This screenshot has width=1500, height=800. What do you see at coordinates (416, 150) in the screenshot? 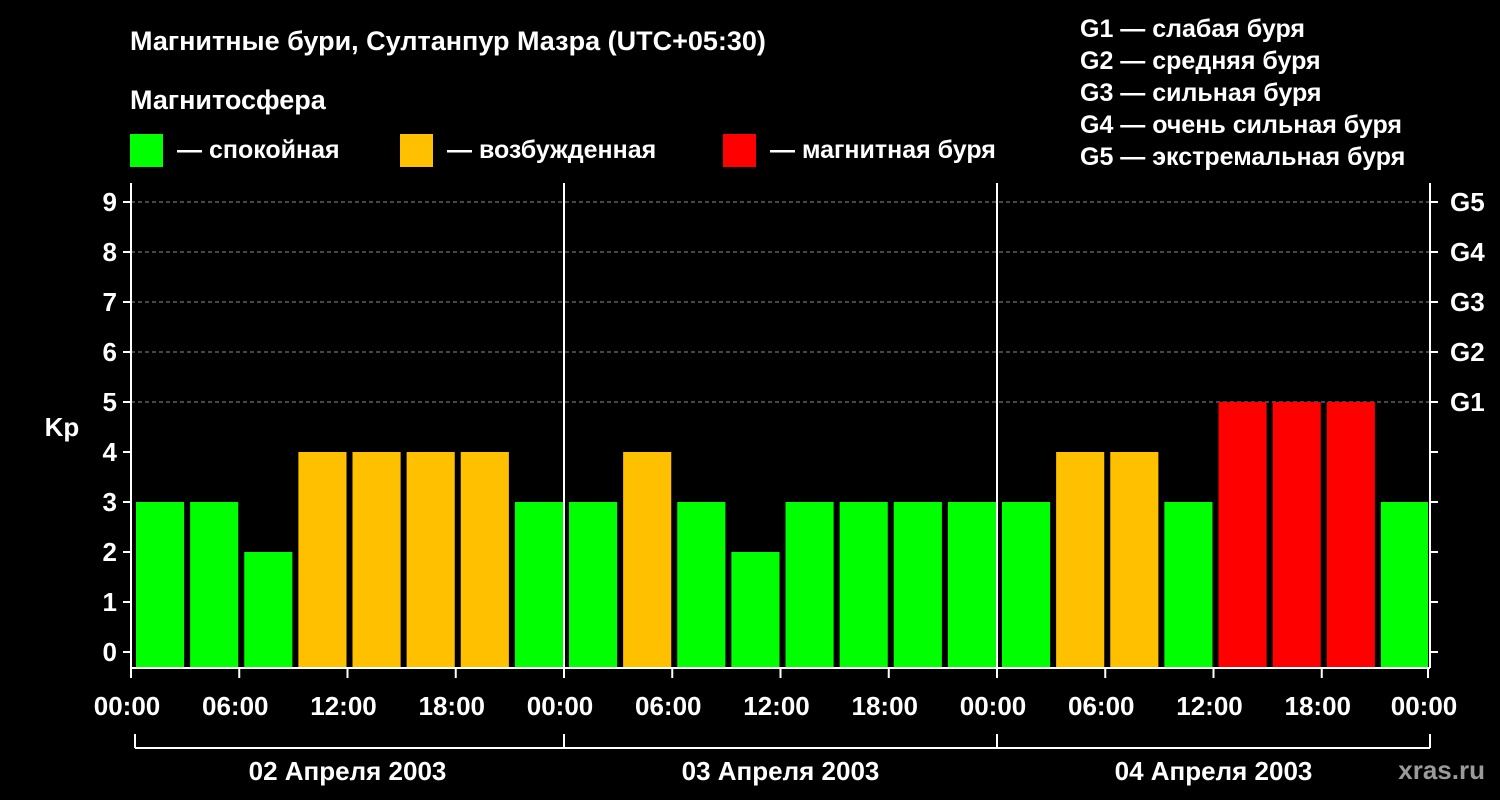
I see `legend-swatch-disturbed` at bounding box center [416, 150].